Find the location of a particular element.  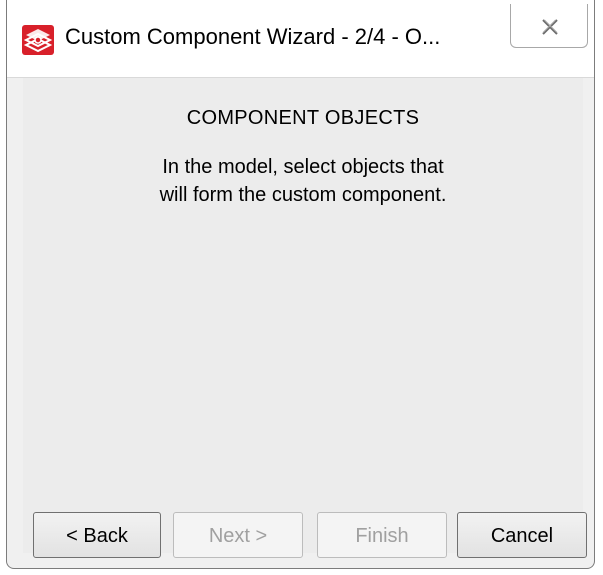

close-button is located at coordinates (549, 26).